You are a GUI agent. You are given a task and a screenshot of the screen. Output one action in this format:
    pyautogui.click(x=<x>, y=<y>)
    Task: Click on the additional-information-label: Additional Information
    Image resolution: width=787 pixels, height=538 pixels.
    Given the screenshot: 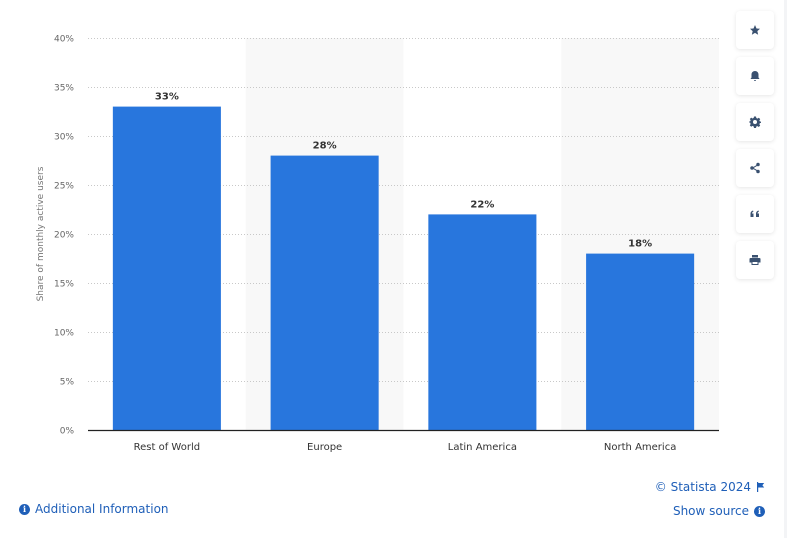 What is the action you would take?
    pyautogui.click(x=102, y=509)
    